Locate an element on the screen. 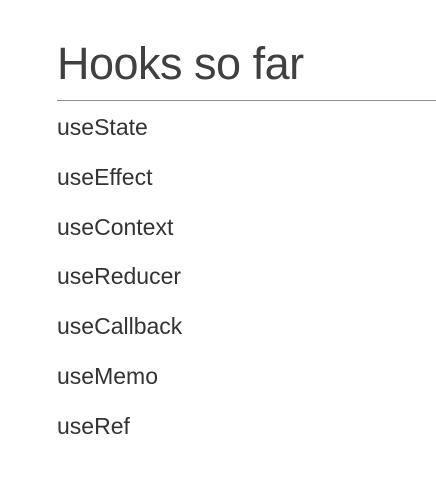 This screenshot has height=494, width=436. list-item-useref: useRef is located at coordinates (93, 425).